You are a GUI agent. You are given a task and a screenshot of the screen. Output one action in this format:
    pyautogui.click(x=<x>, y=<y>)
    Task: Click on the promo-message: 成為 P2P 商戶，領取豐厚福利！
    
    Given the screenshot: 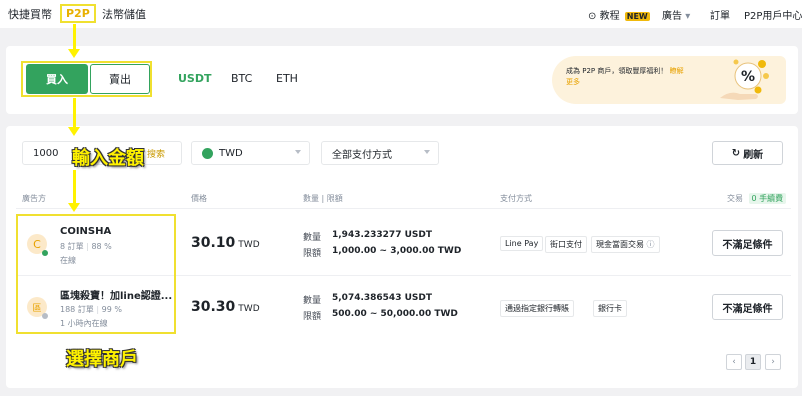 What is the action you would take?
    pyautogui.click(x=617, y=71)
    